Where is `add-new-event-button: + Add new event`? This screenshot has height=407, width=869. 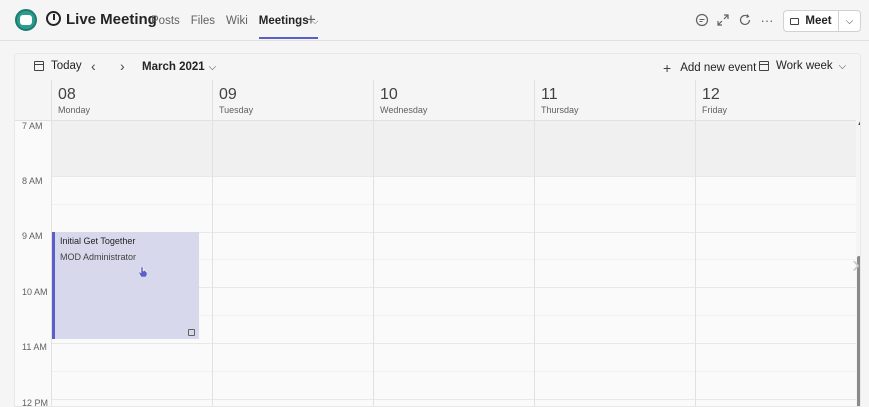
add-new-event-button: + Add new event is located at coordinates (709, 68).